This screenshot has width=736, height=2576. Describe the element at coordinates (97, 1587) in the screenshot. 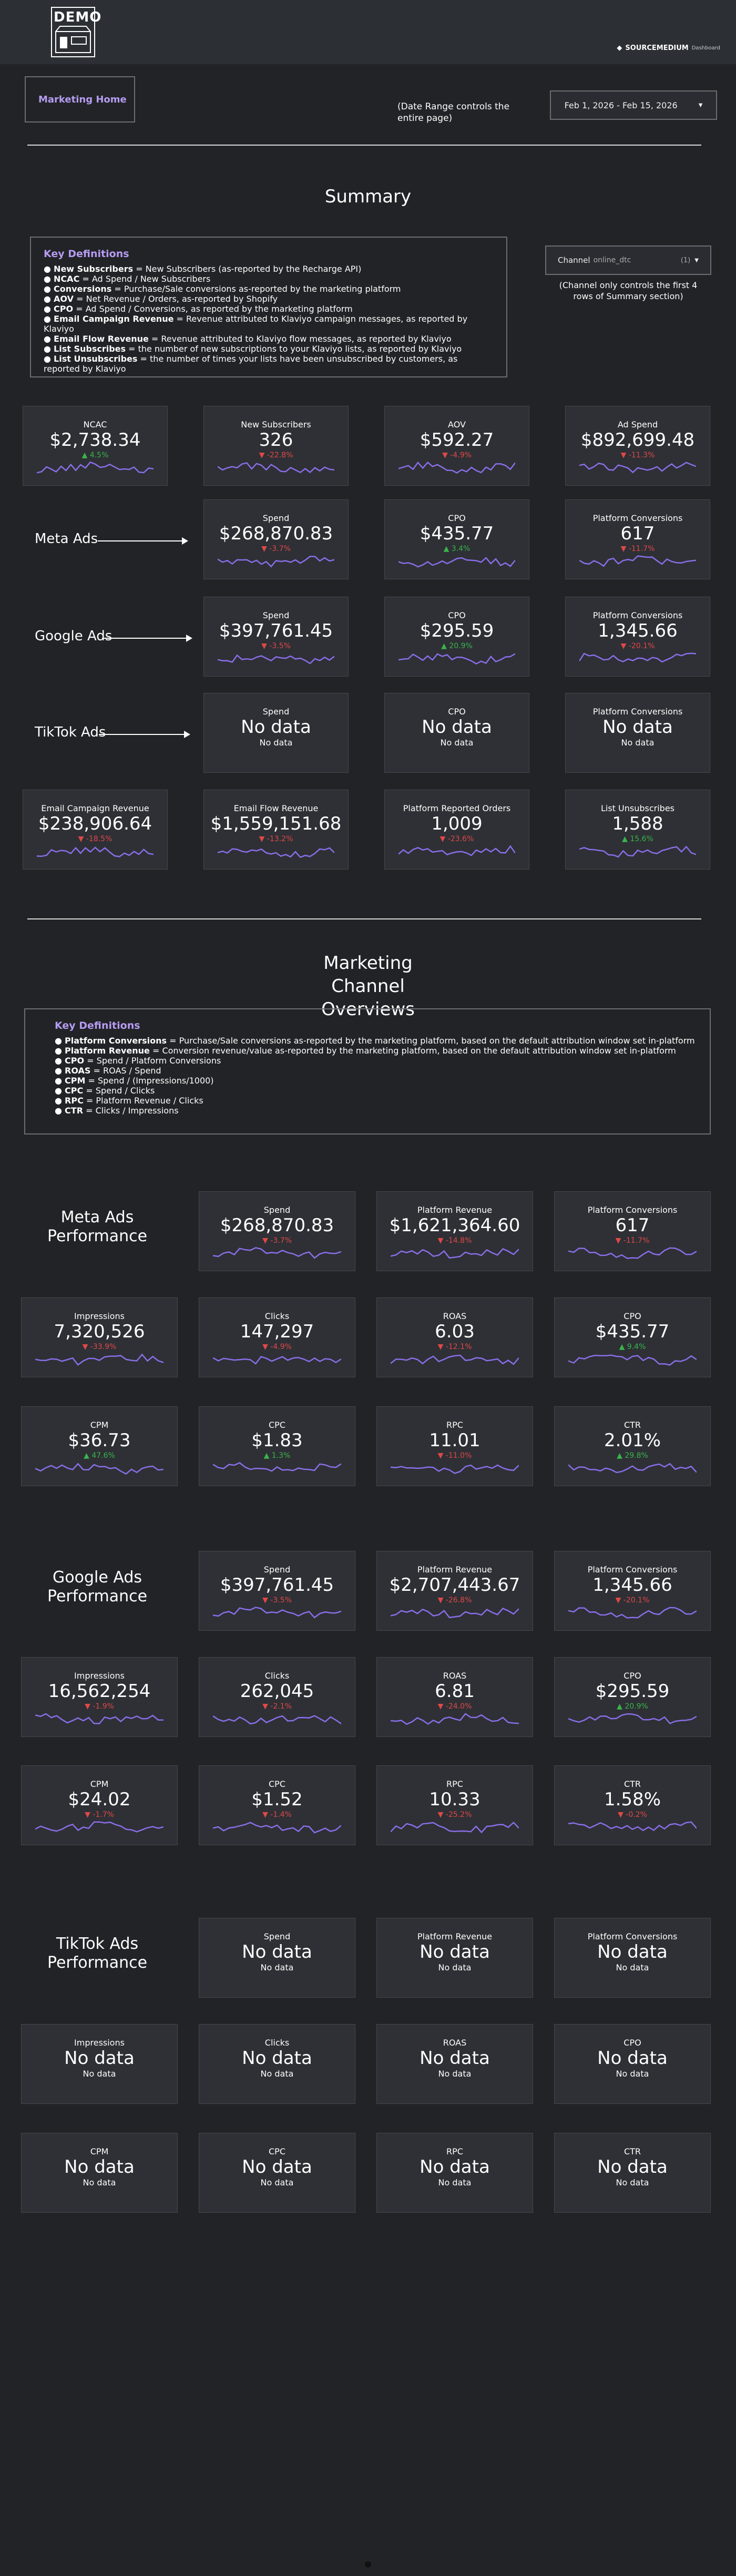

I see `google-ads-performance-title: Google Ads Performance` at that location.